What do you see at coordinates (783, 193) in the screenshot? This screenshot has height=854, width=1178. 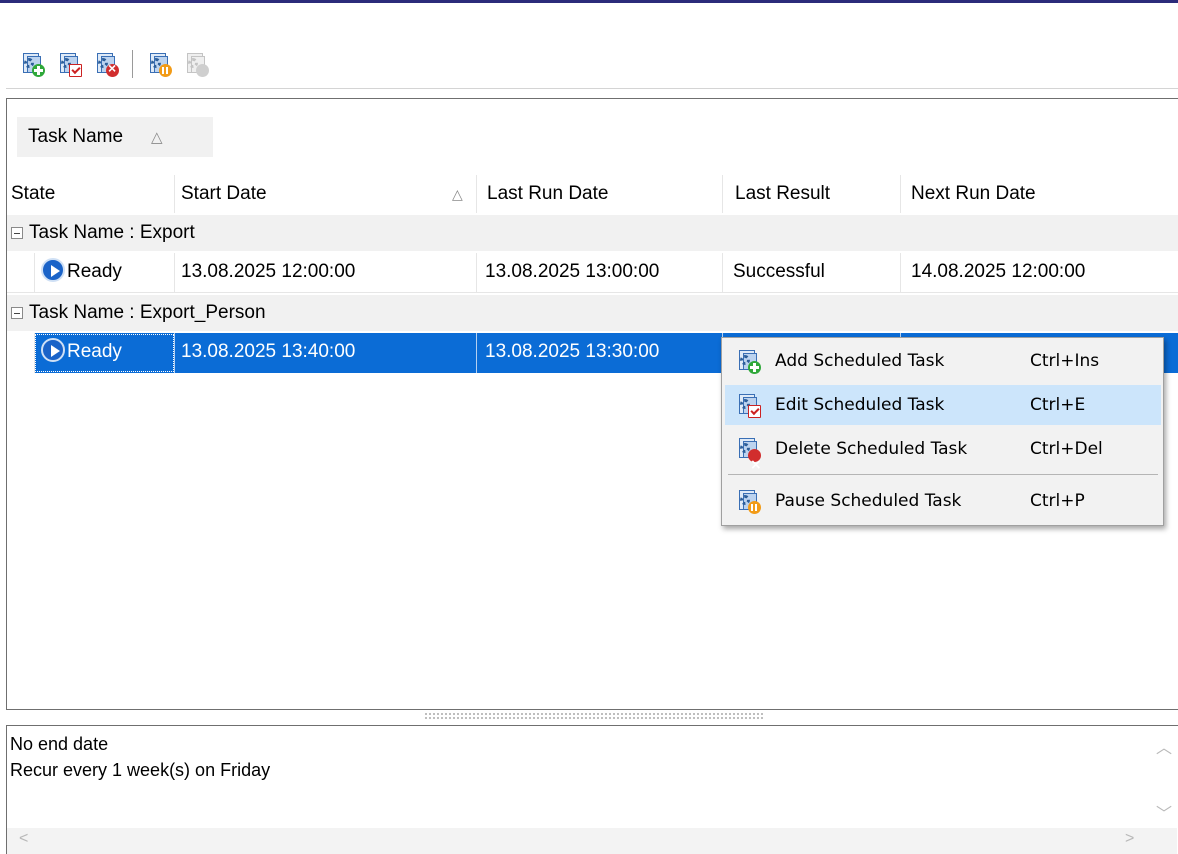 I see `column-label: Last Result` at bounding box center [783, 193].